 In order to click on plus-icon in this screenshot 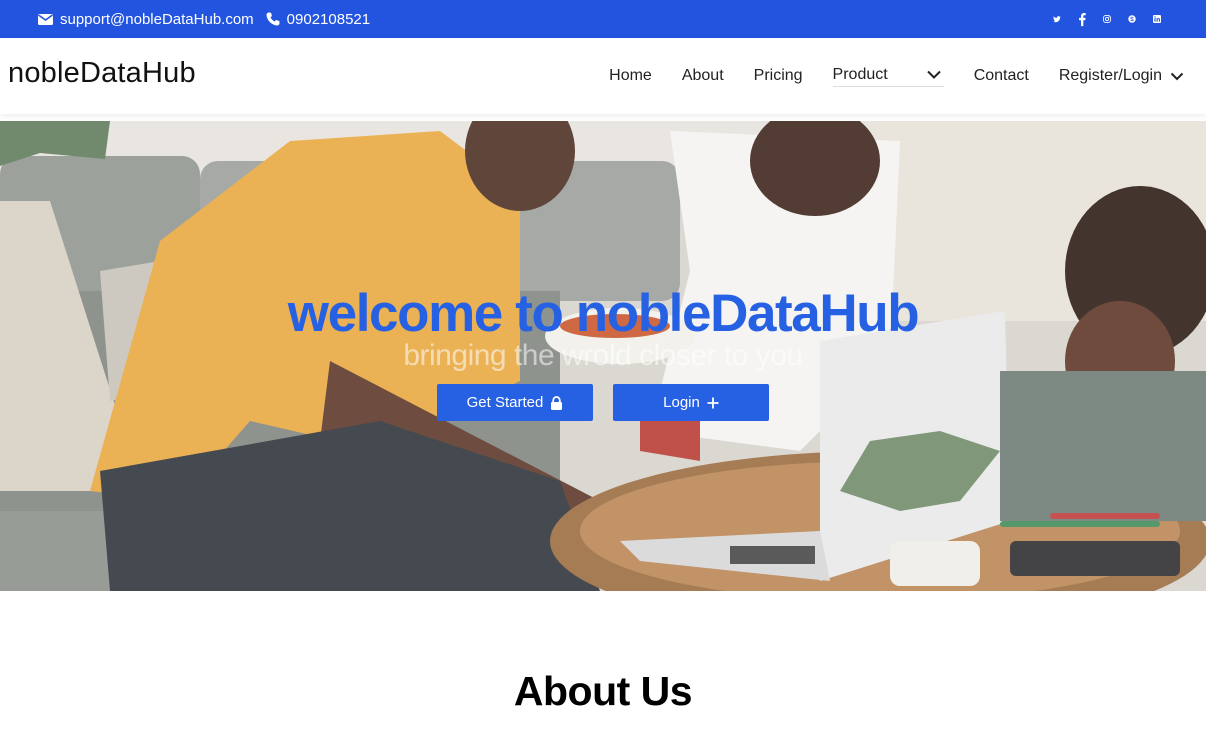, I will do `click(713, 402)`.